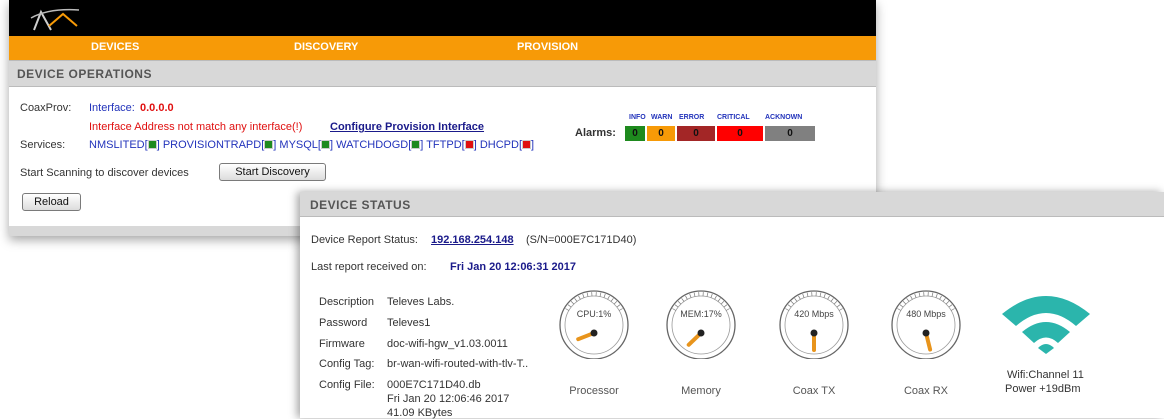  Describe the element at coordinates (637, 117) in the screenshot. I see `alarm-header-info: INFO` at that location.